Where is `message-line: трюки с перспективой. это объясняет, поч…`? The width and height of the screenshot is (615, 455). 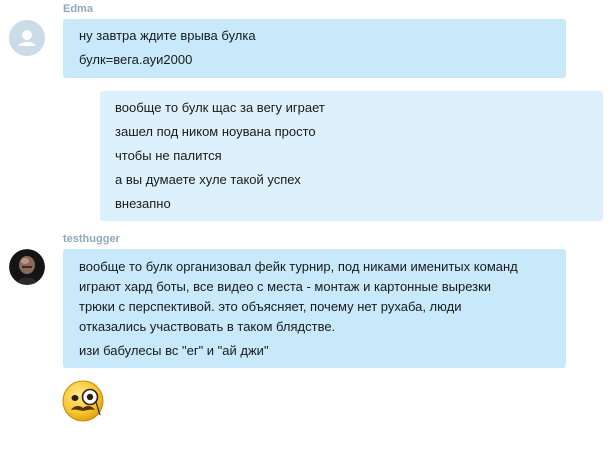 message-line: трюки с перспективой. это объясняет, поч… is located at coordinates (270, 306).